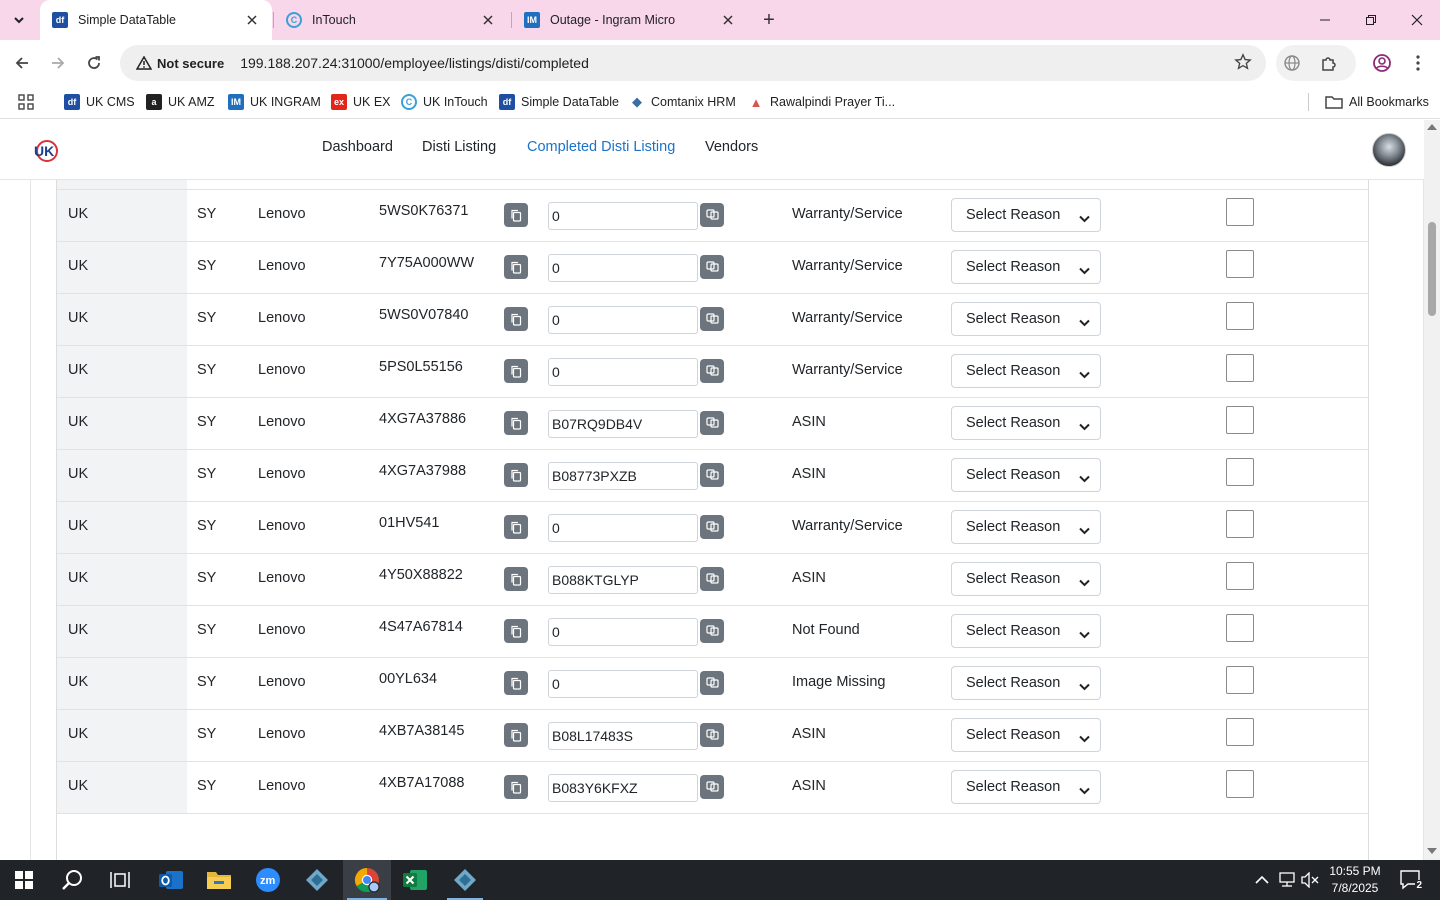 The image size is (1440, 900). What do you see at coordinates (361, 102) in the screenshot?
I see `bookmark-item: ex UK EX` at bounding box center [361, 102].